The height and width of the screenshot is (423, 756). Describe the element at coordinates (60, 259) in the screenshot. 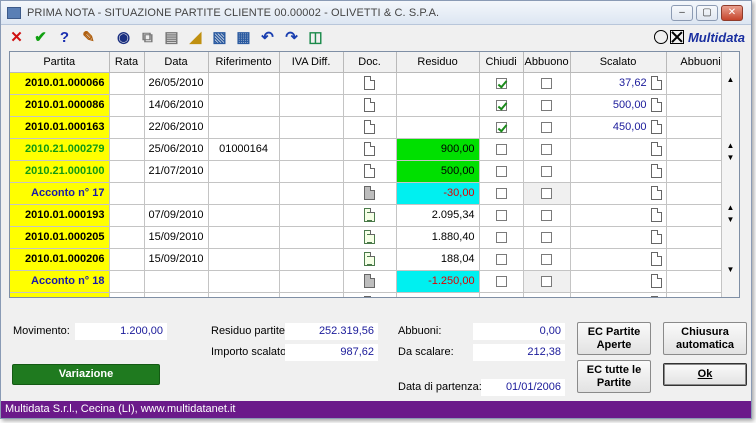

I see `partita-cell: 2010.01.000206` at that location.